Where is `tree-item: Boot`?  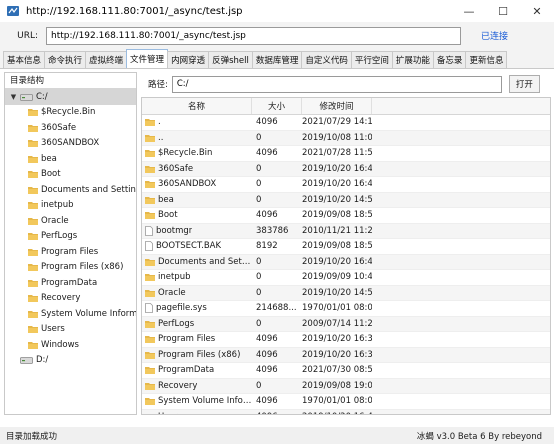
tree-item: Boot is located at coordinates (70, 175).